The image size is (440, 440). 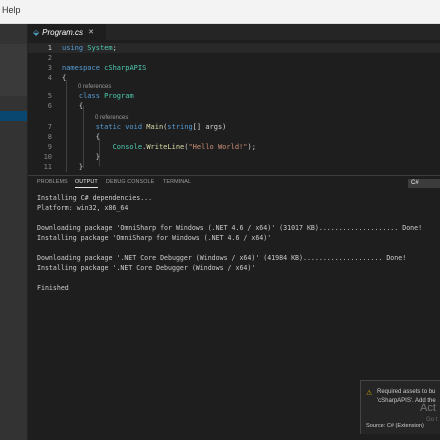 What do you see at coordinates (177, 182) in the screenshot?
I see `tab-terminal: TERMINAL` at bounding box center [177, 182].